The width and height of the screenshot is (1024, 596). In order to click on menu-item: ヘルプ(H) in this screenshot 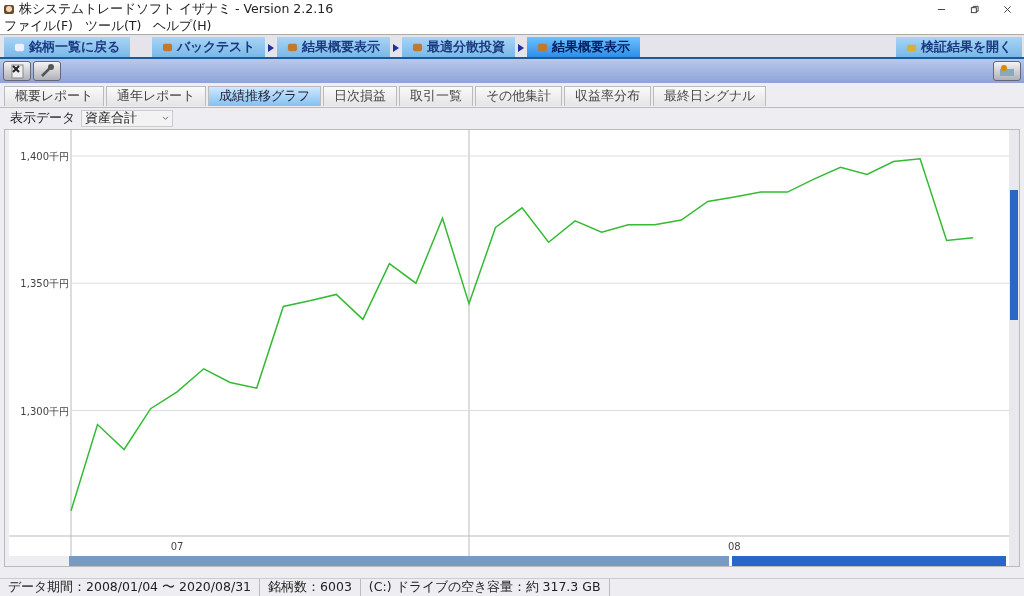, I will do `click(182, 26)`.